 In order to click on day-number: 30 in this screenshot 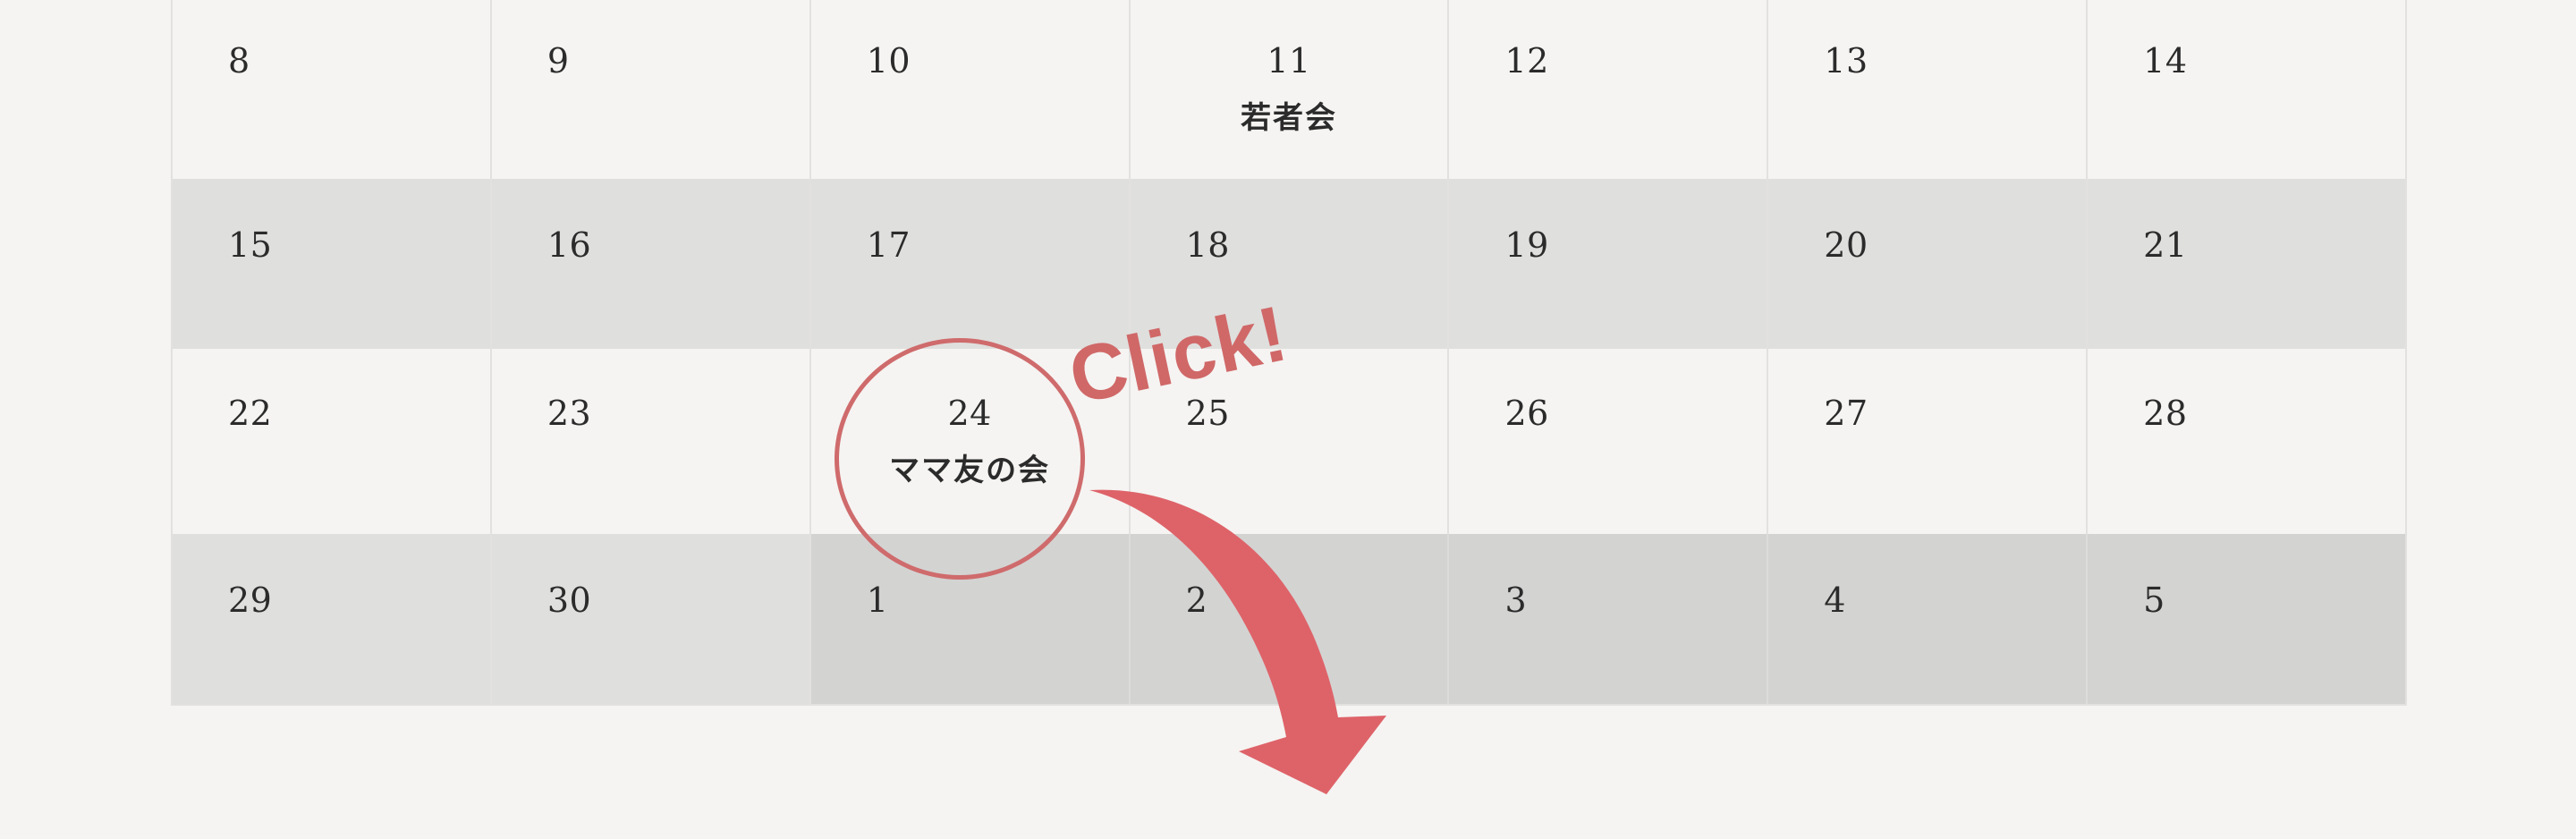, I will do `click(569, 600)`.